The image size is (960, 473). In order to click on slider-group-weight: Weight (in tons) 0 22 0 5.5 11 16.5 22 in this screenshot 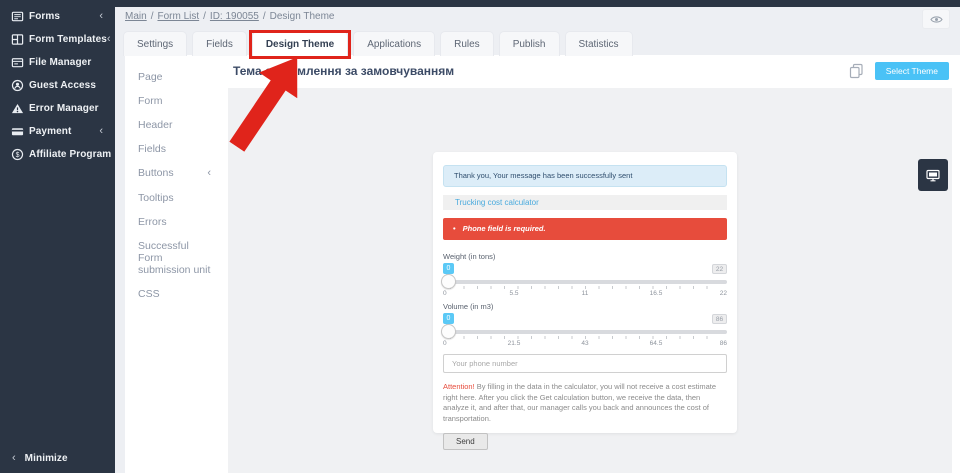, I will do `click(584, 275)`.